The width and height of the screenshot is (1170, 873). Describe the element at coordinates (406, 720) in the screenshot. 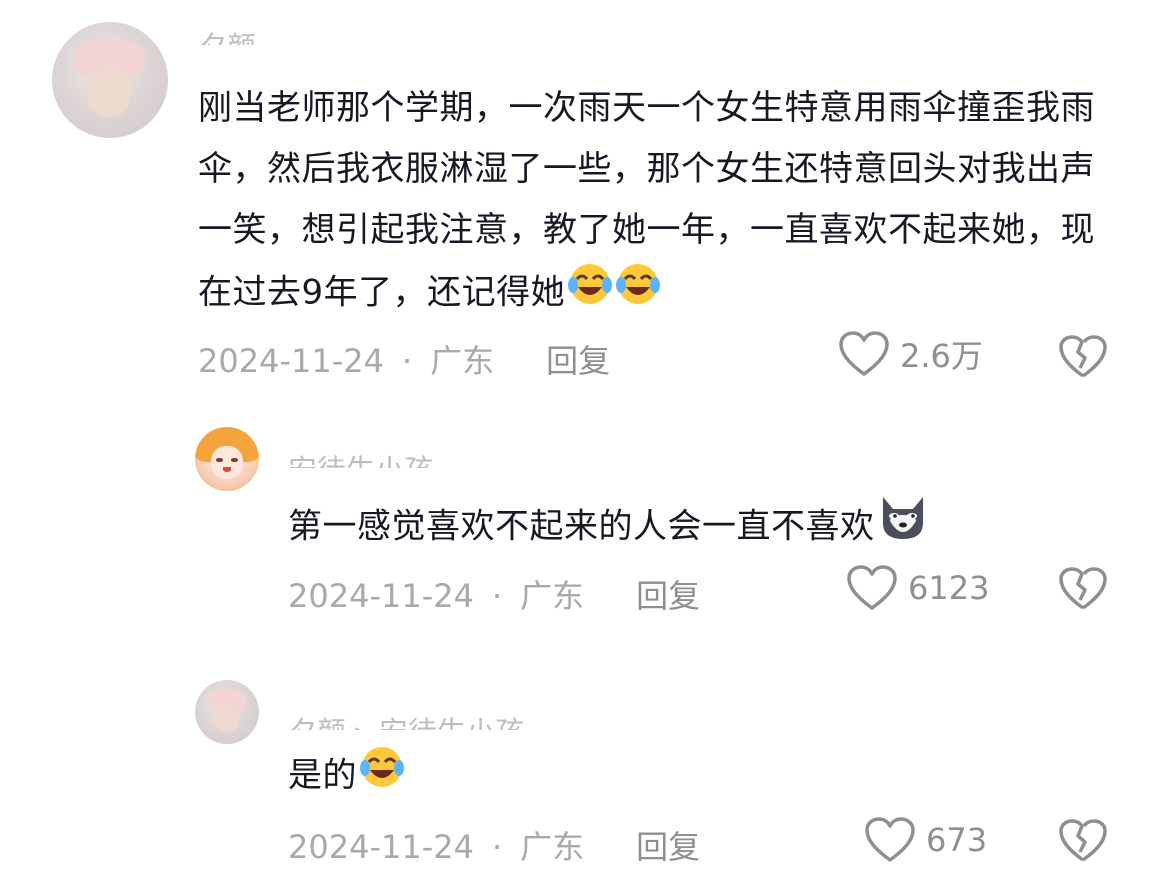

I see `username: 夕颜 ▸ 安徒生小孩` at that location.